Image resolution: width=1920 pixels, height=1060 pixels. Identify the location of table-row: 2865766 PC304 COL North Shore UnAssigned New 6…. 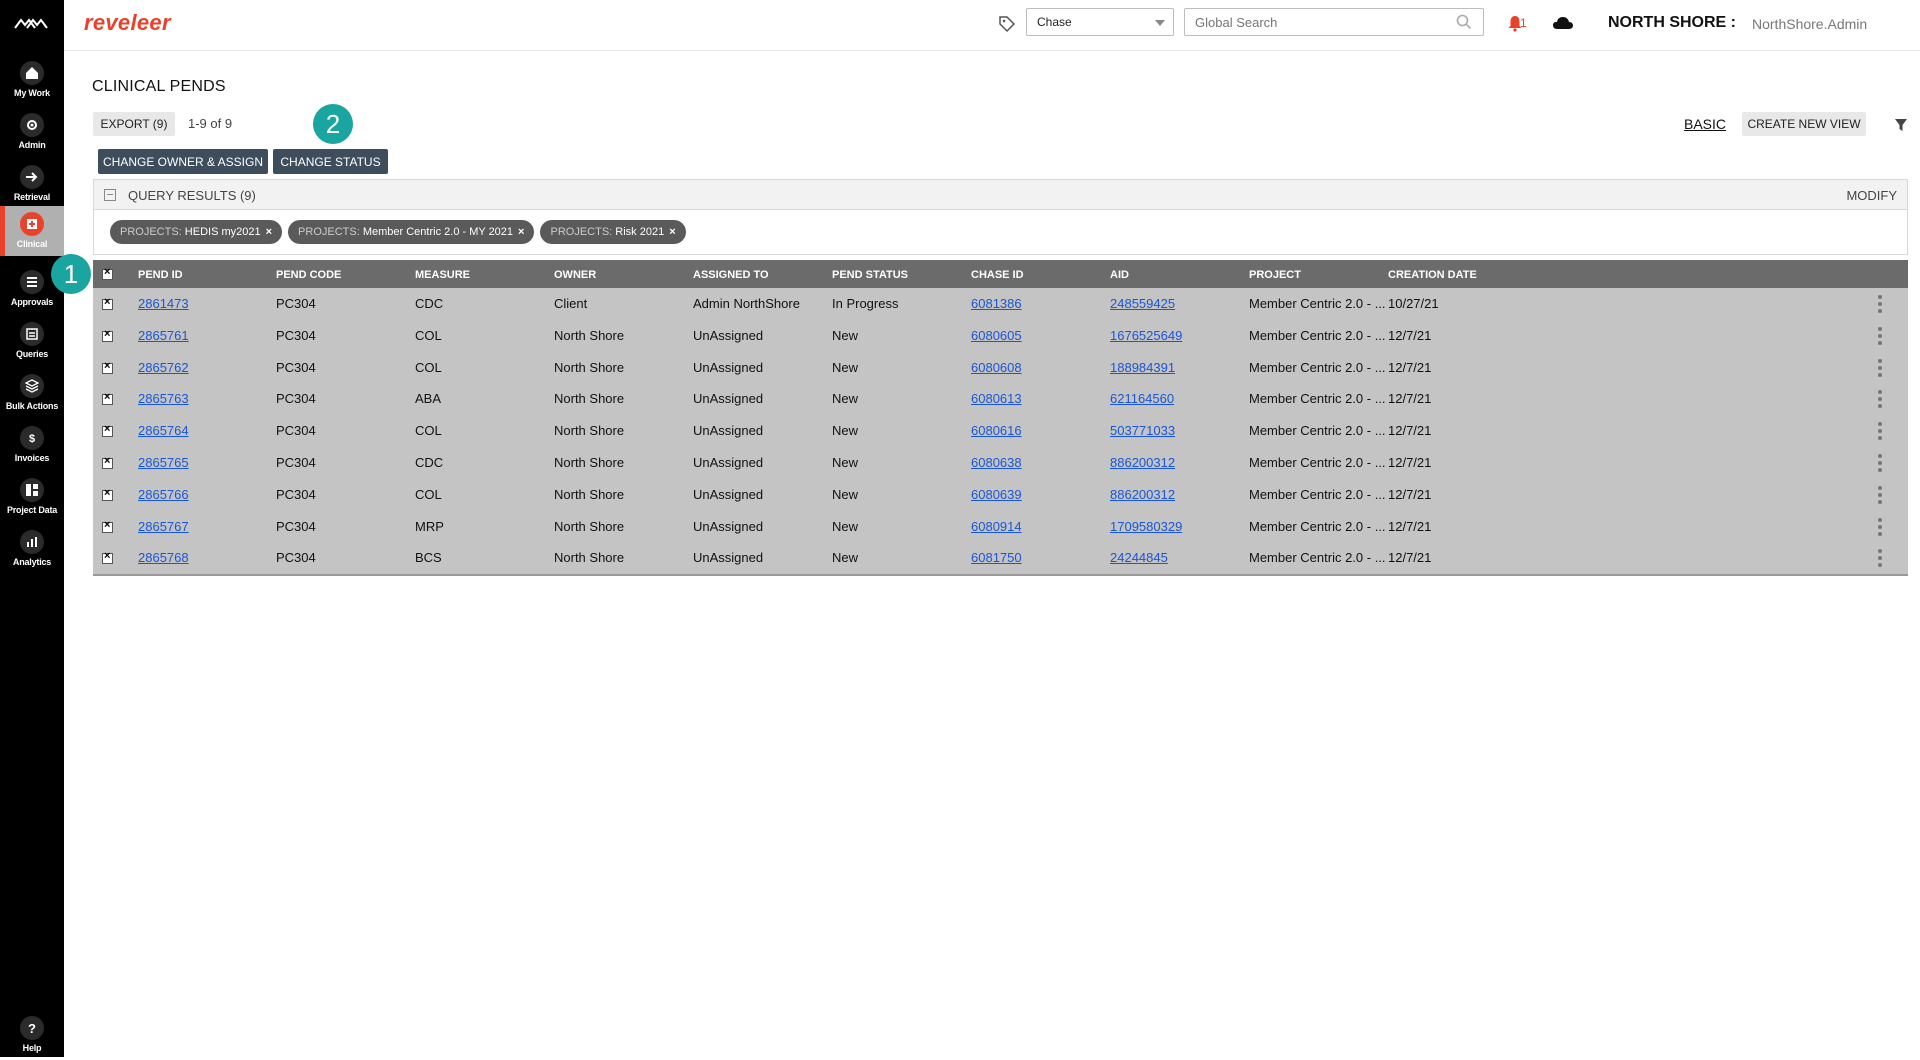
(1000, 495).